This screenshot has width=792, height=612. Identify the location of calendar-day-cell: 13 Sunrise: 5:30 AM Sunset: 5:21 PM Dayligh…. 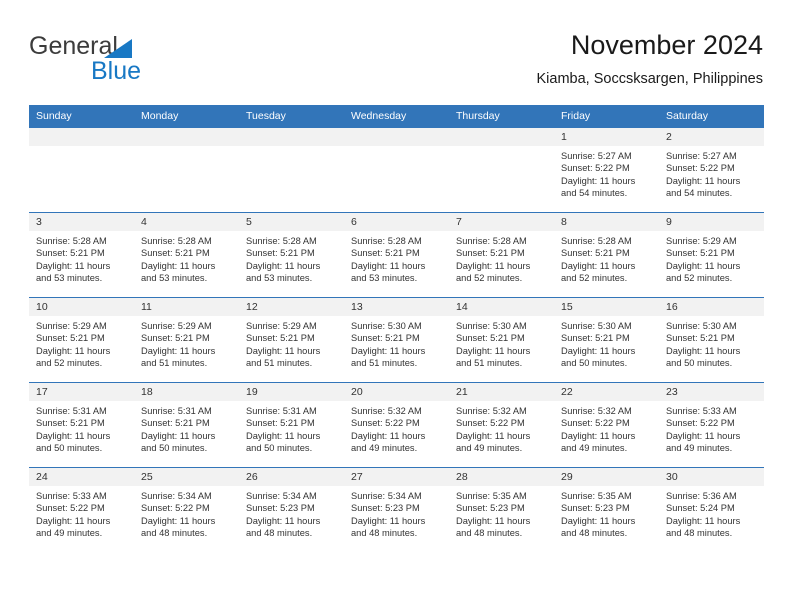
(396, 340).